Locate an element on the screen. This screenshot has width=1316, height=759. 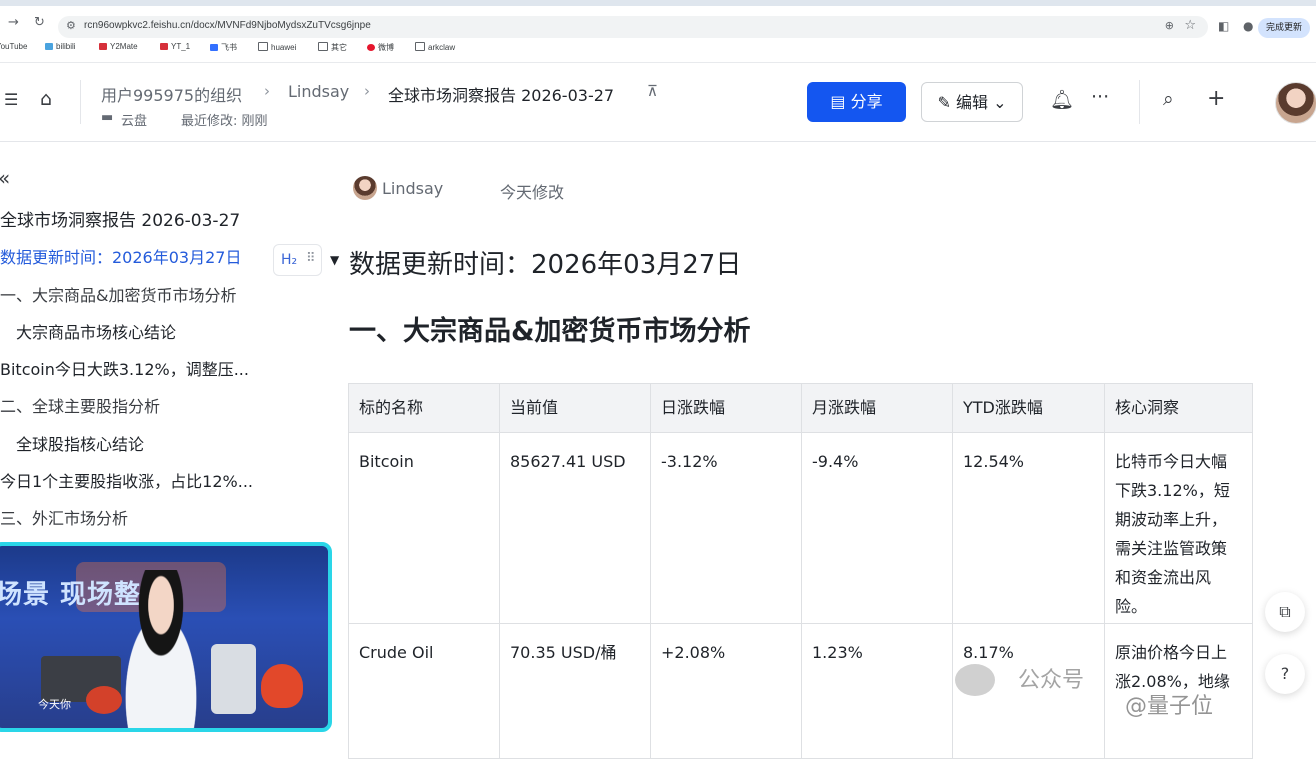
collapse-sidebar-icon: « is located at coordinates (5, 178).